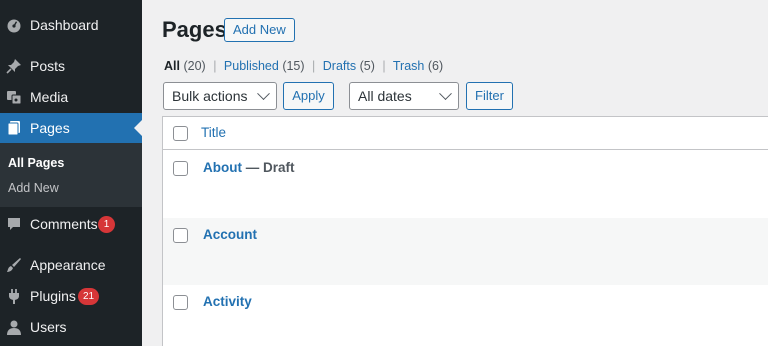 This screenshot has width=768, height=346. I want to click on plugin-icon, so click(14, 296).